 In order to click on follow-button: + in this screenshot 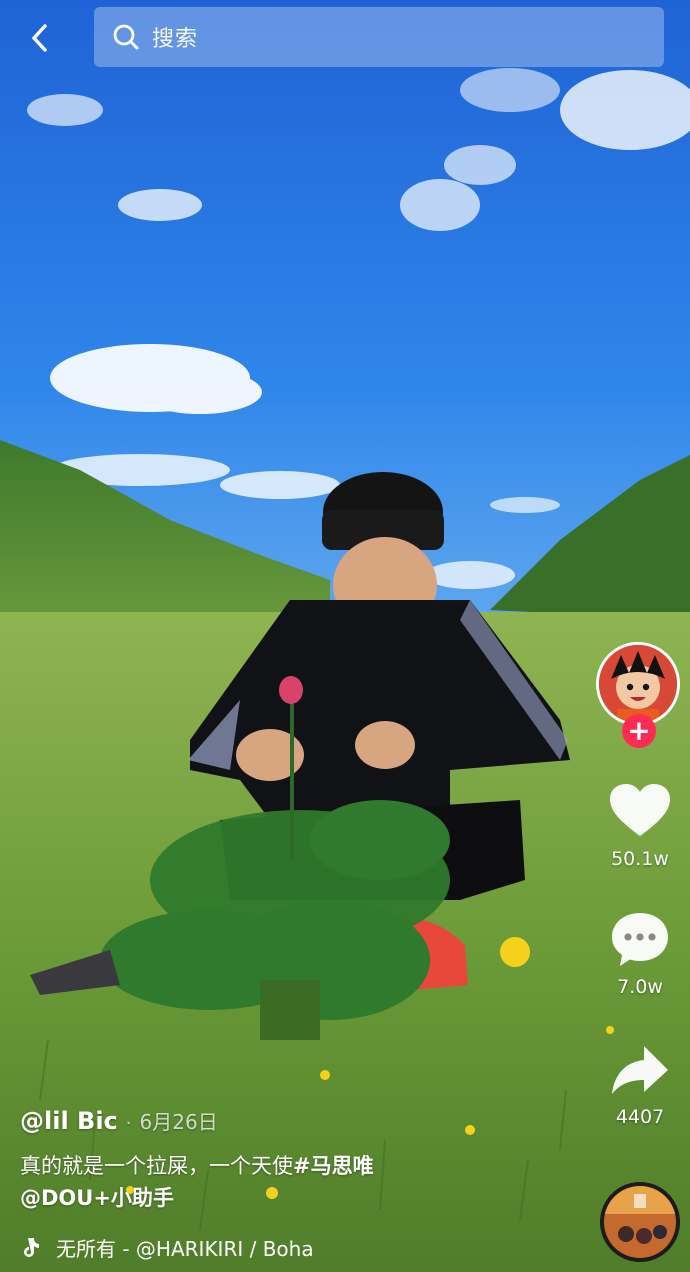, I will do `click(639, 731)`.